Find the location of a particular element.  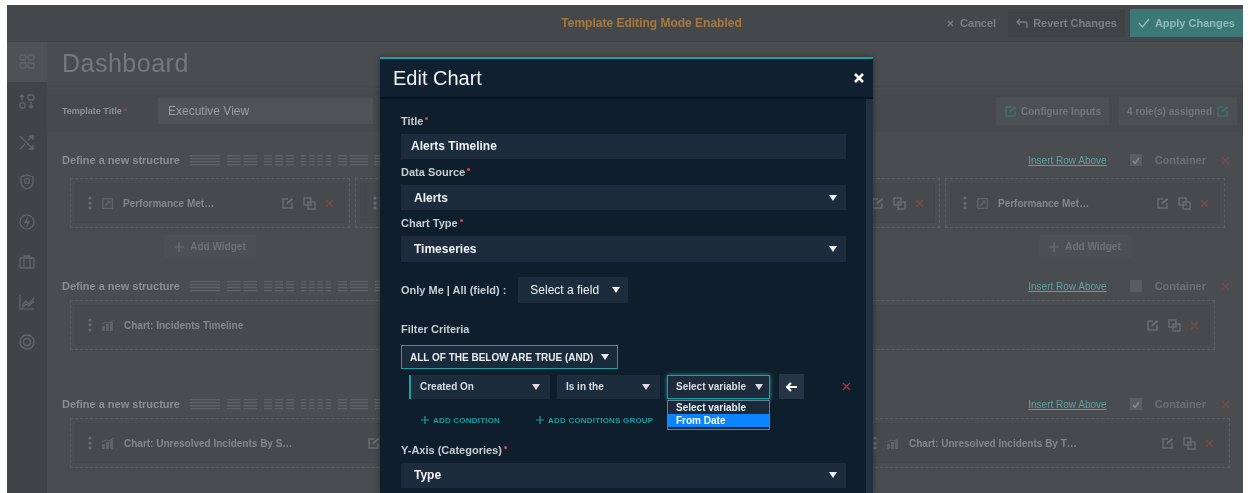

dropdown: Alerts is located at coordinates (623, 197).